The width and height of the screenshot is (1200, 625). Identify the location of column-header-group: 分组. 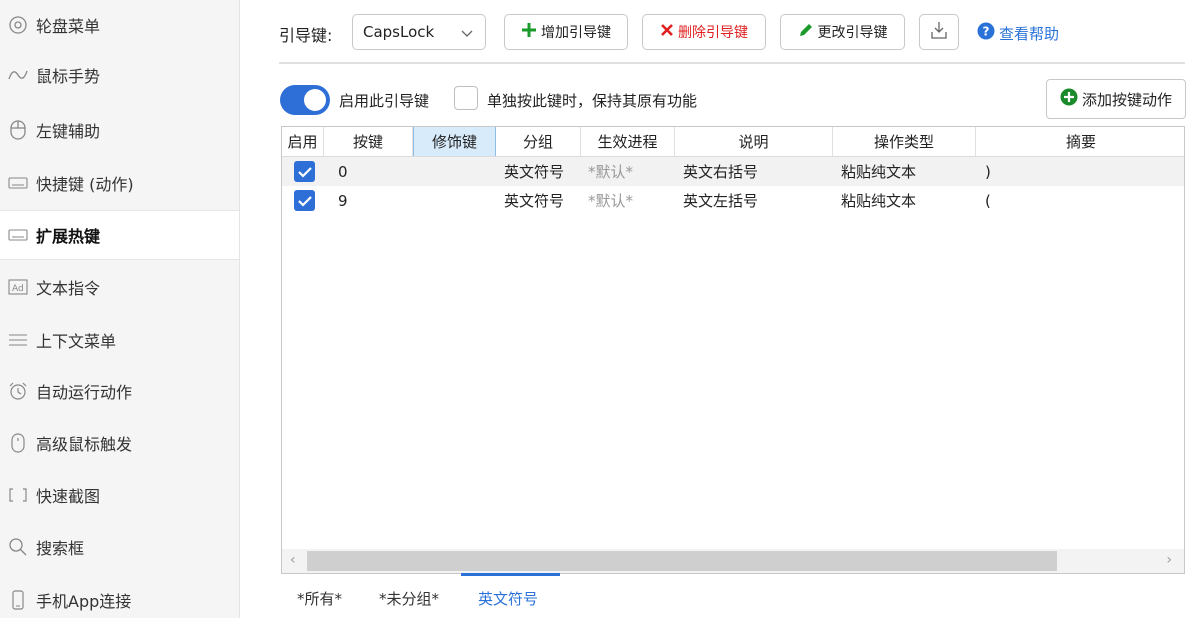
(538, 141).